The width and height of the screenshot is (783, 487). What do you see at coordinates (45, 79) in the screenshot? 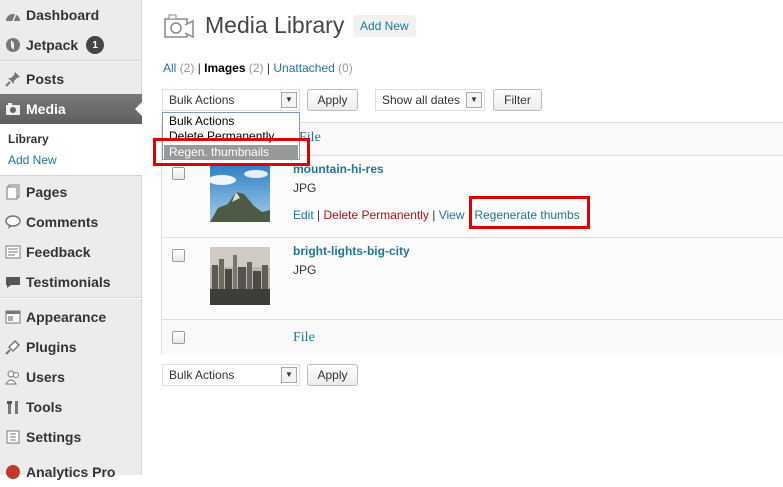
I see `menu-label: Posts` at bounding box center [45, 79].